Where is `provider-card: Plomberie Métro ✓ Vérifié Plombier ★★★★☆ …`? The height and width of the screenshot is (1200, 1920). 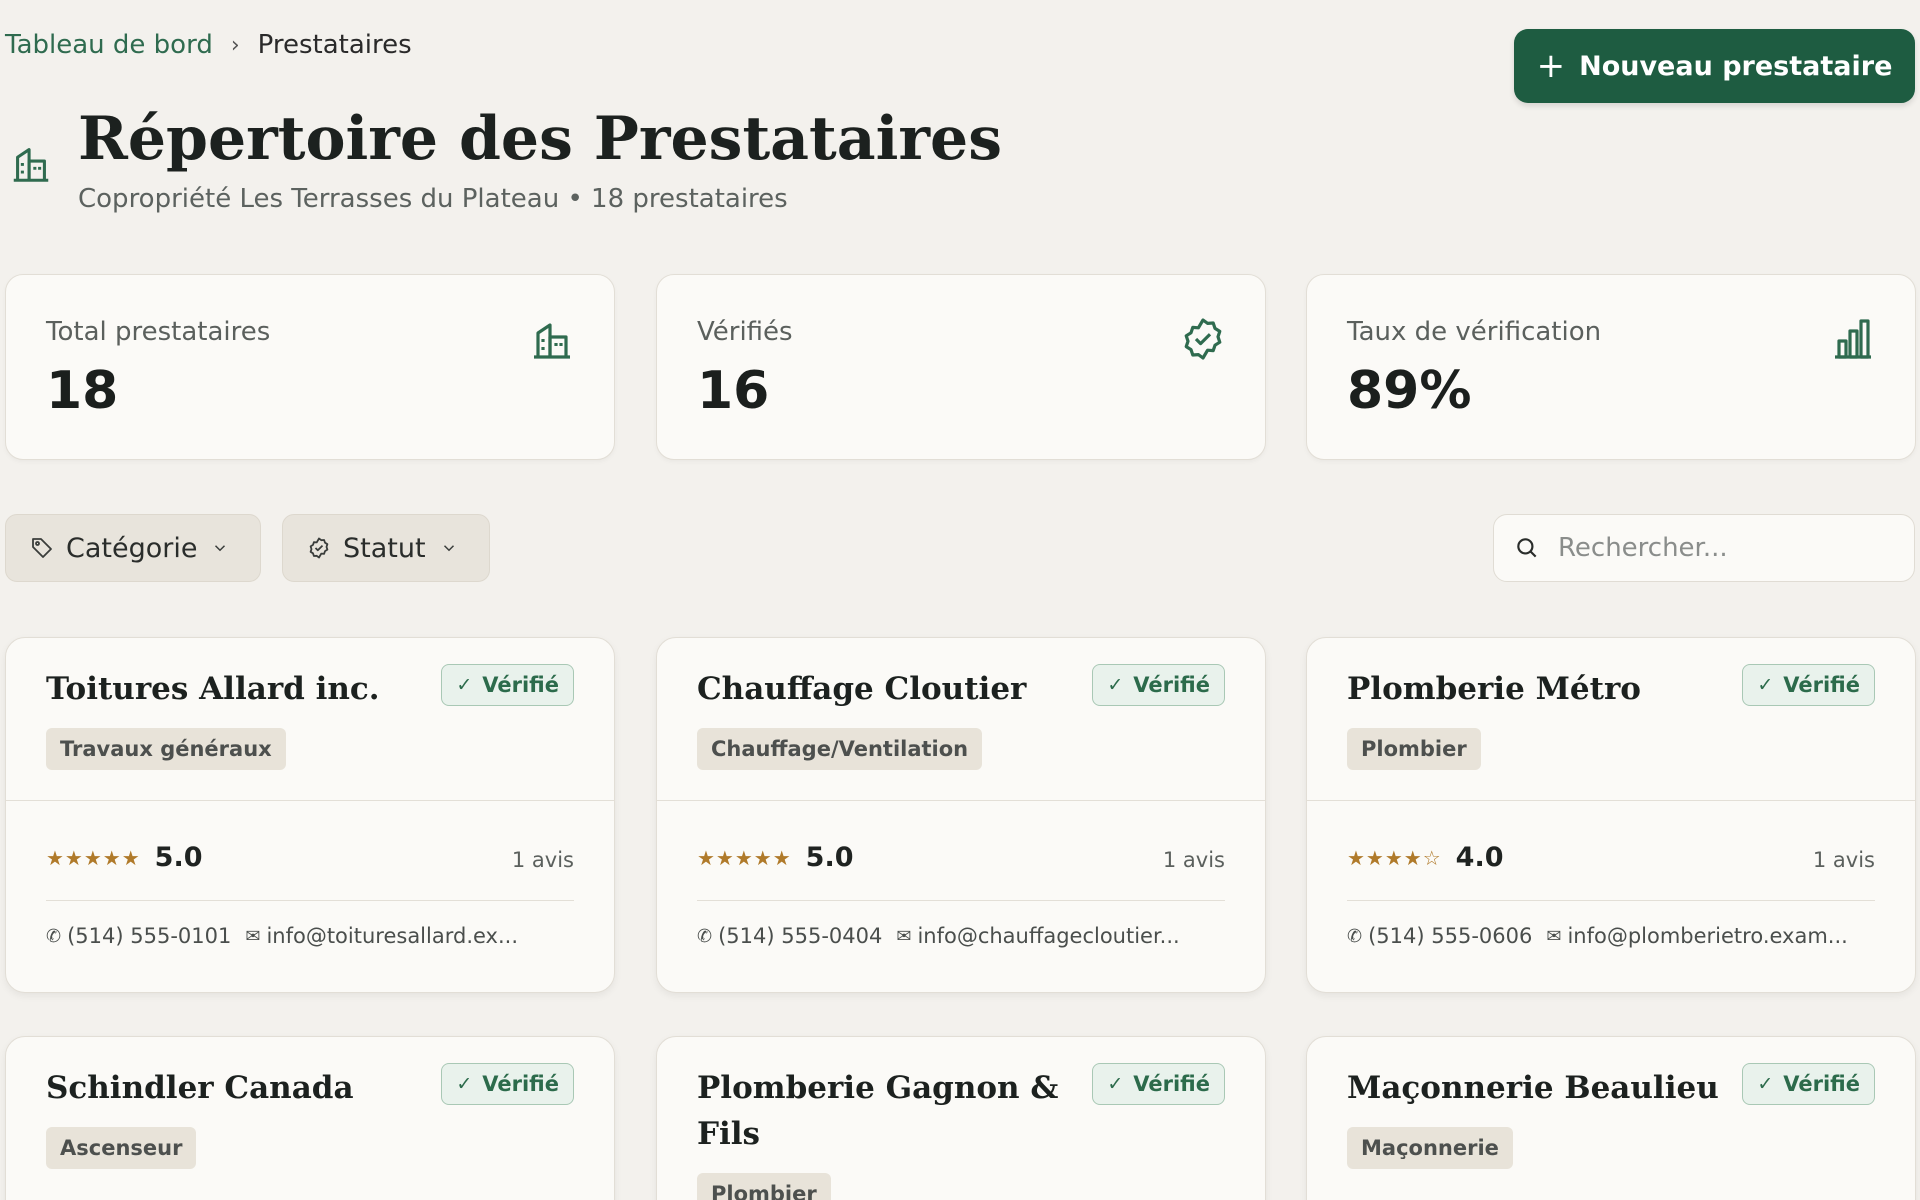 provider-card: Plomberie Métro ✓ Vérifié Plombier ★★★★☆ … is located at coordinates (1611, 815).